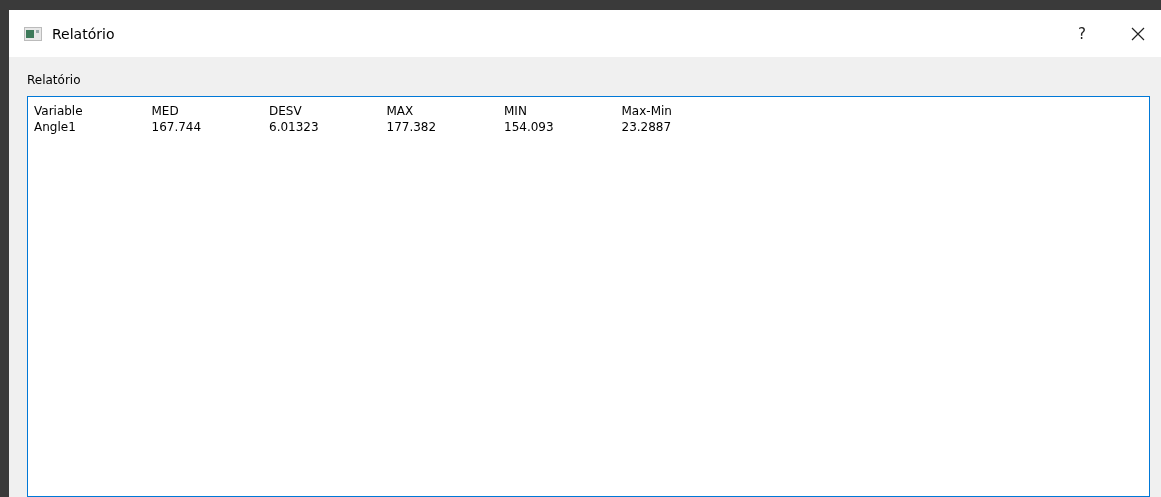 The height and width of the screenshot is (497, 1161). Describe the element at coordinates (1138, 33) in the screenshot. I see `close-icon` at that location.